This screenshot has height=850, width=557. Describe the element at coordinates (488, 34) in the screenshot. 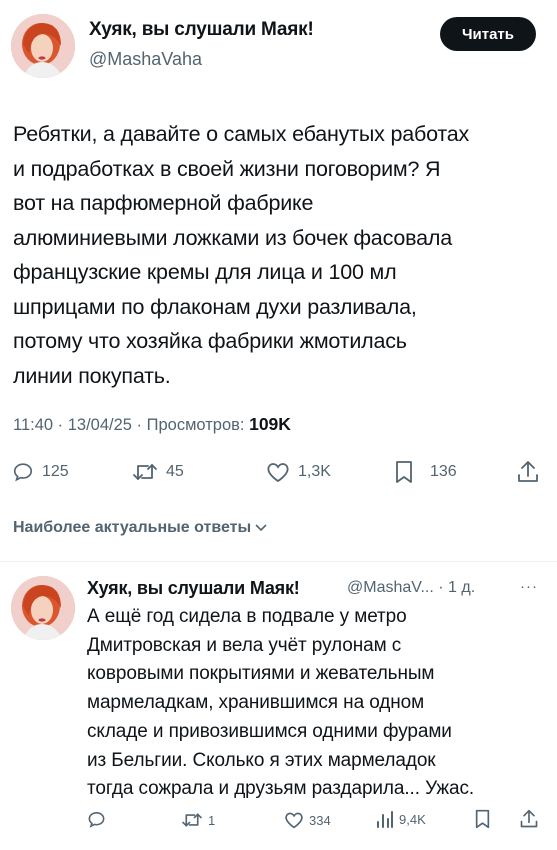

I see `read-button: Читать` at that location.